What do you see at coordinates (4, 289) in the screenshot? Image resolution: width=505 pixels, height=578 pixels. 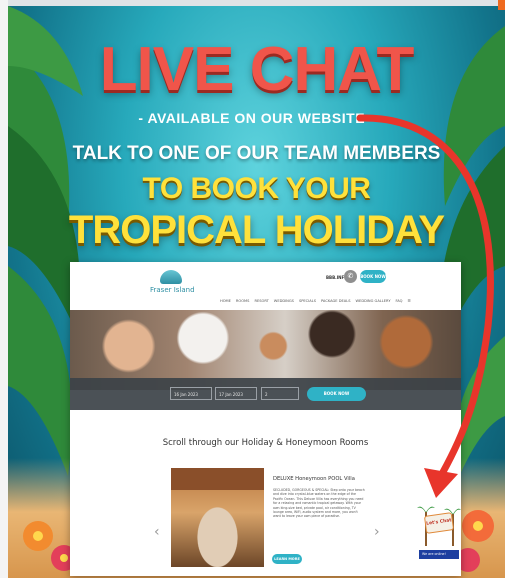 I see `left-margin-strip` at bounding box center [4, 289].